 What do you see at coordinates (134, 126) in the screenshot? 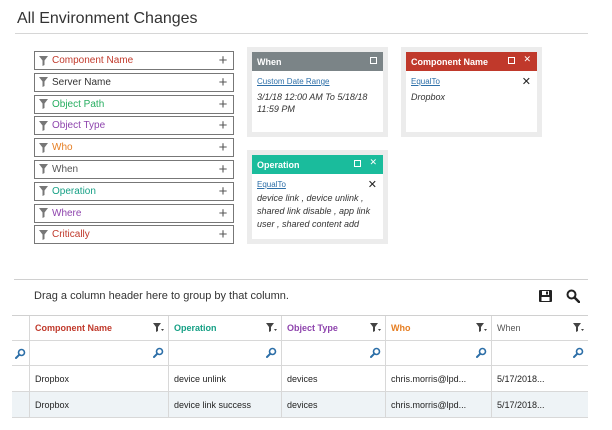
I see `filter-item-object-type: Object Type +` at bounding box center [134, 126].